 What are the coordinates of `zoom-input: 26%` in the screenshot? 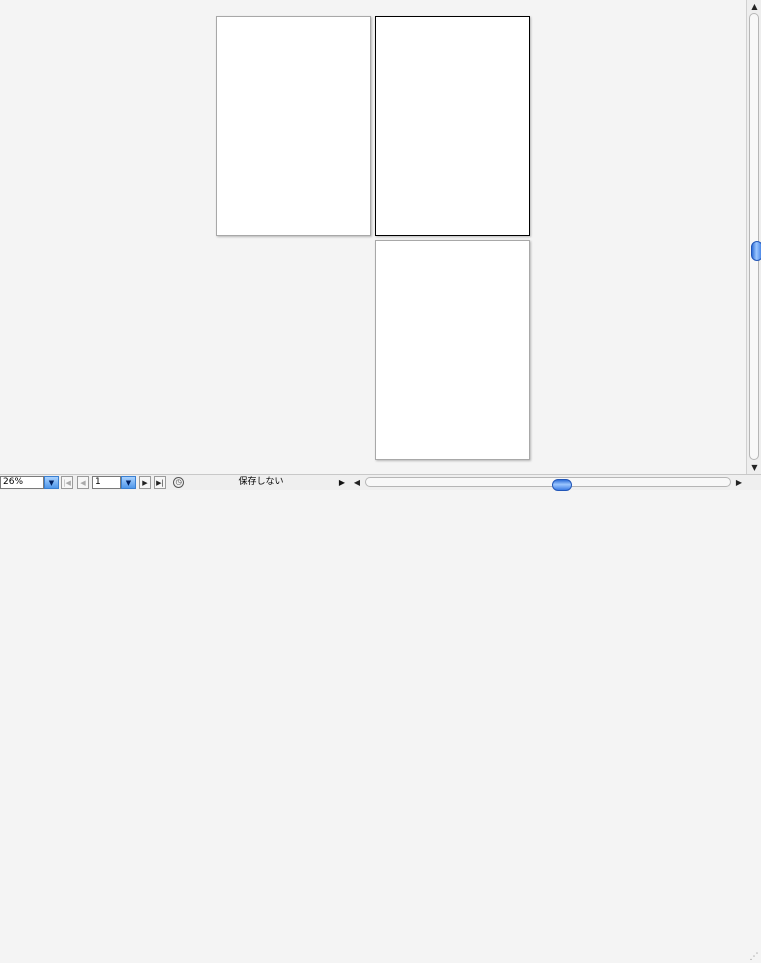 It's located at (22, 482).